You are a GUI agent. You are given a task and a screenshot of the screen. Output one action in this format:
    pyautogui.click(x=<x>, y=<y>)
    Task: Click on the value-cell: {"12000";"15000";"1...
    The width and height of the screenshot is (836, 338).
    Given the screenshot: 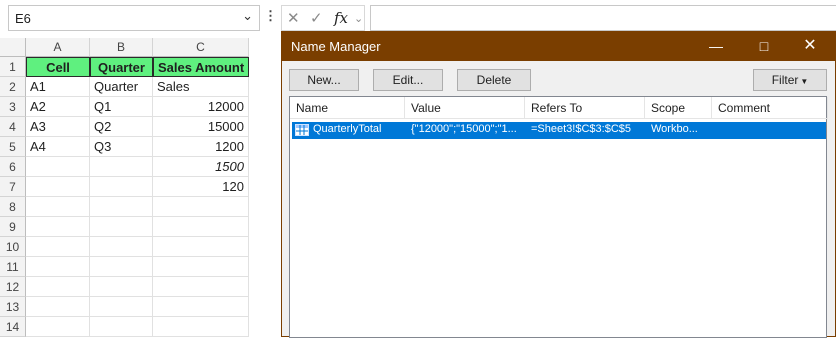 What is the action you would take?
    pyautogui.click(x=464, y=129)
    